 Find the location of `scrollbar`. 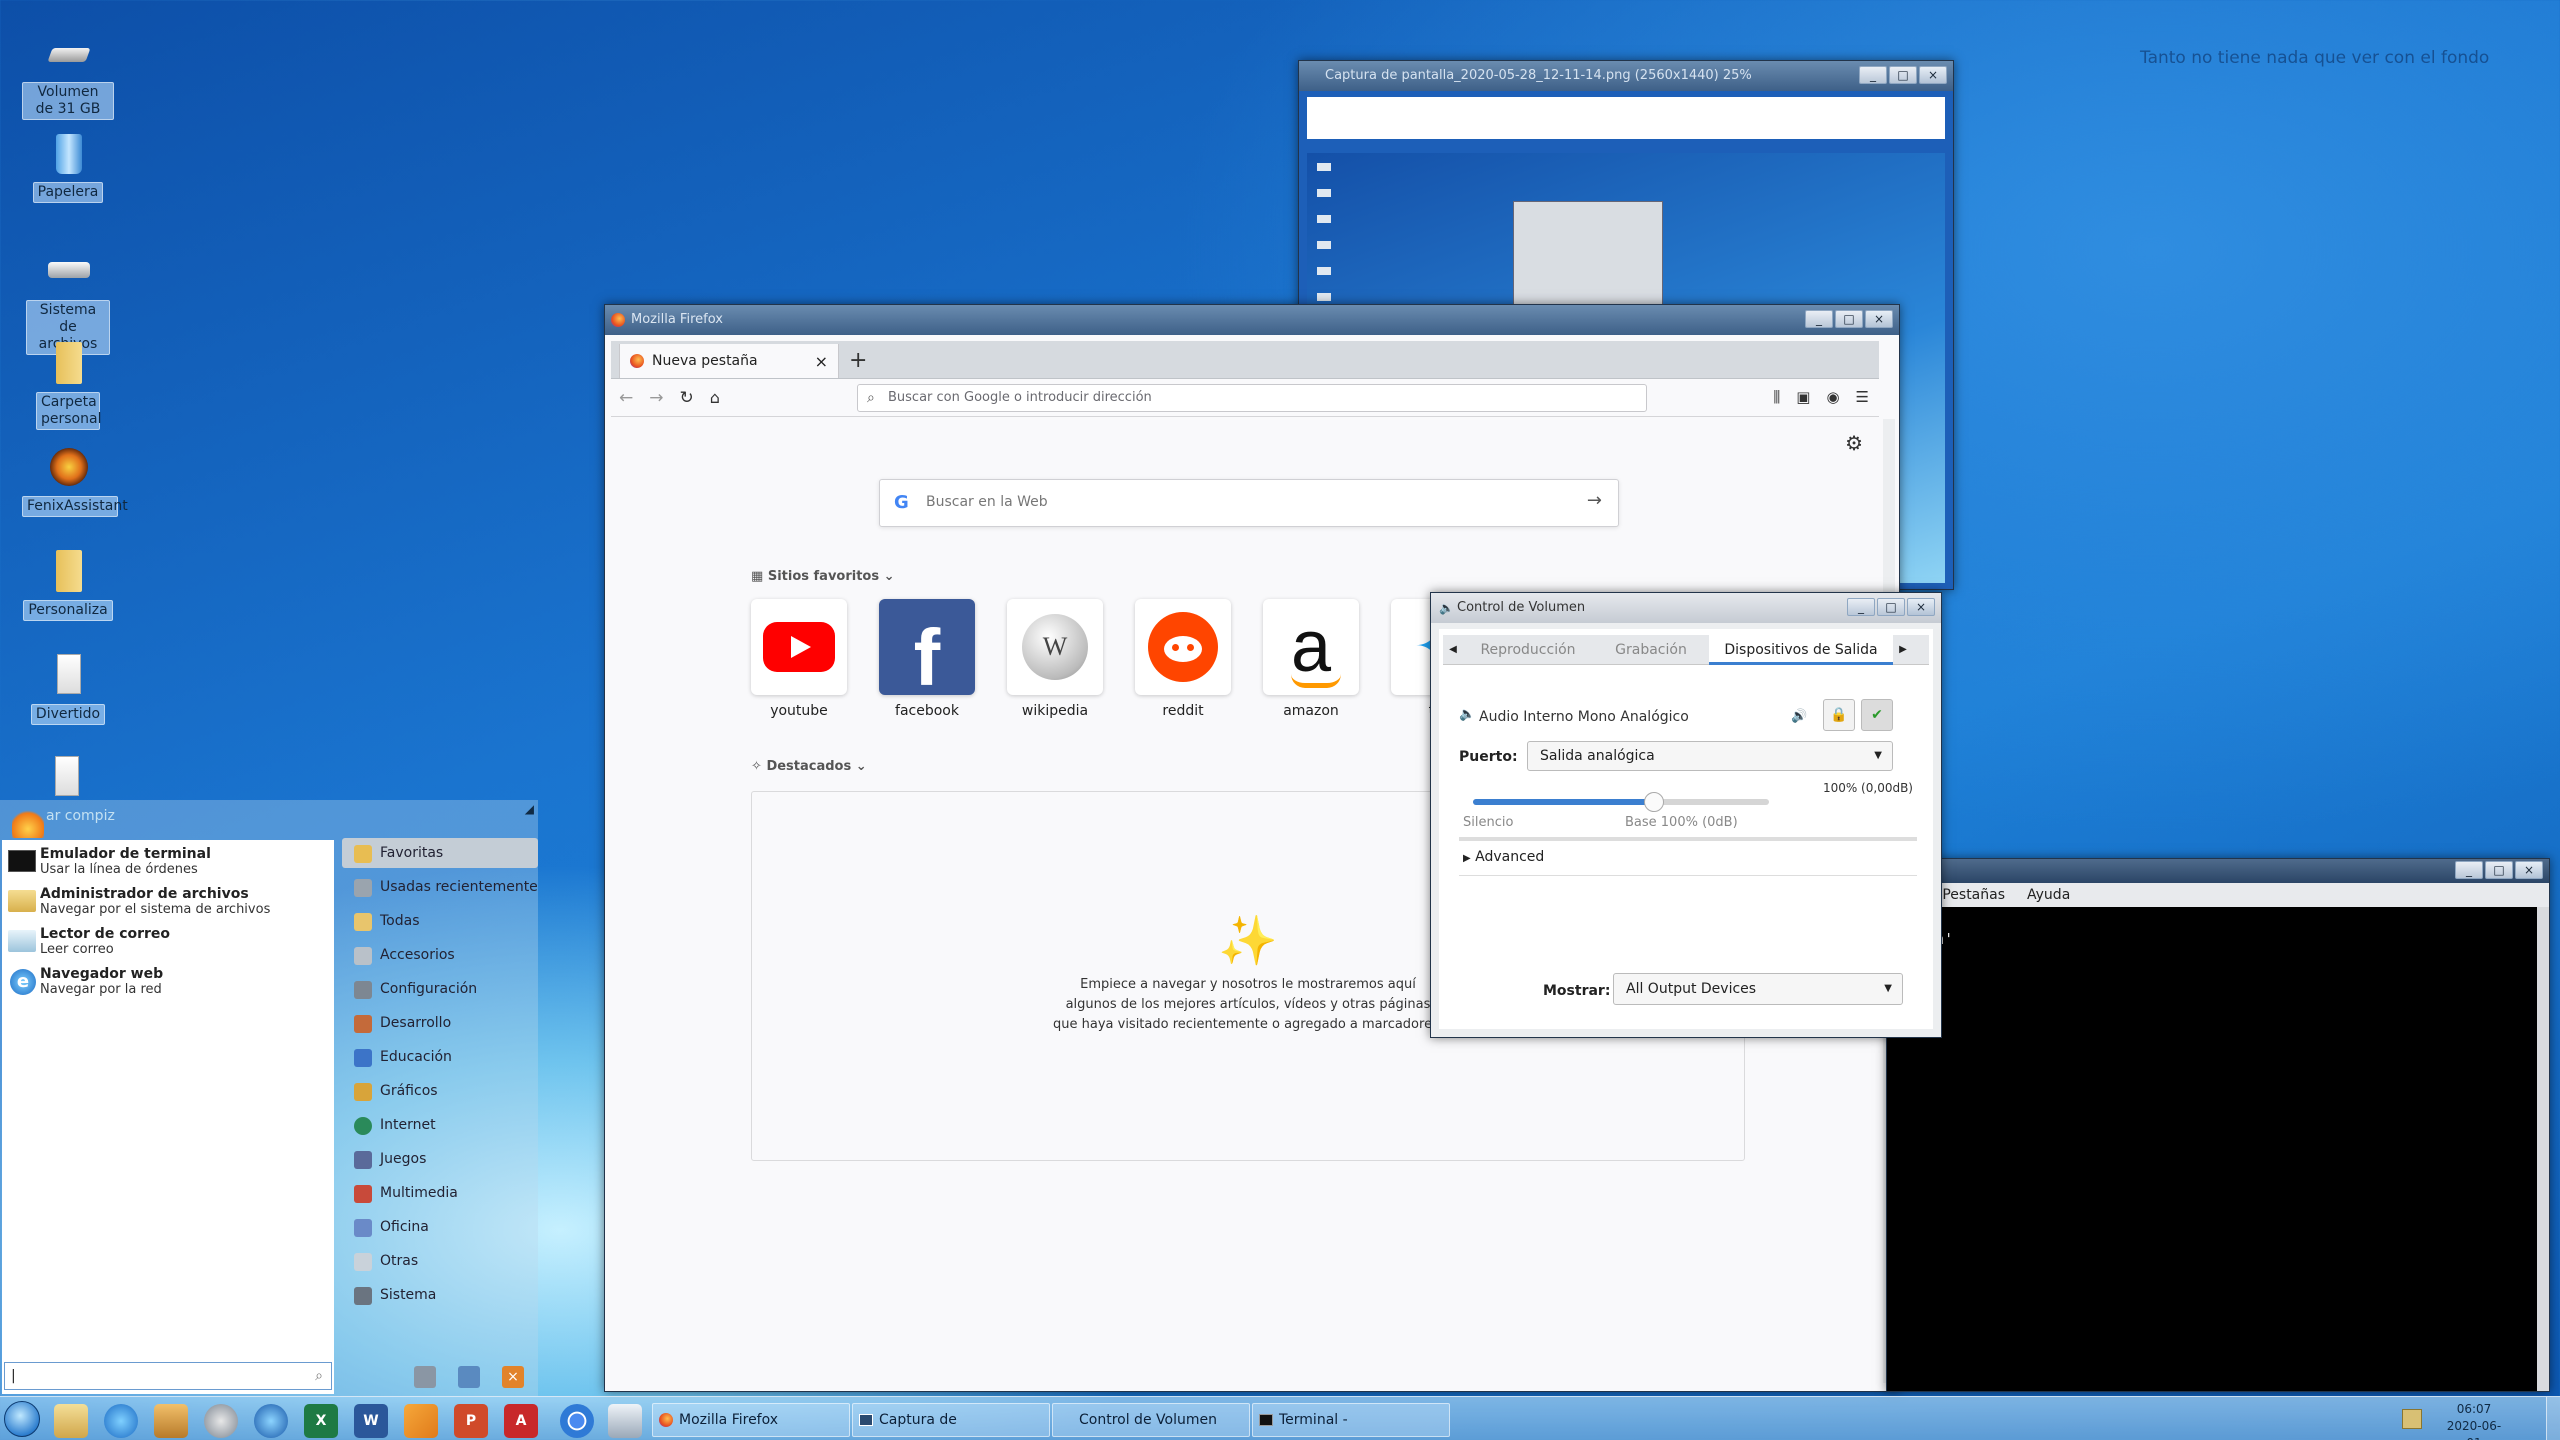

scrollbar is located at coordinates (2543, 1149).